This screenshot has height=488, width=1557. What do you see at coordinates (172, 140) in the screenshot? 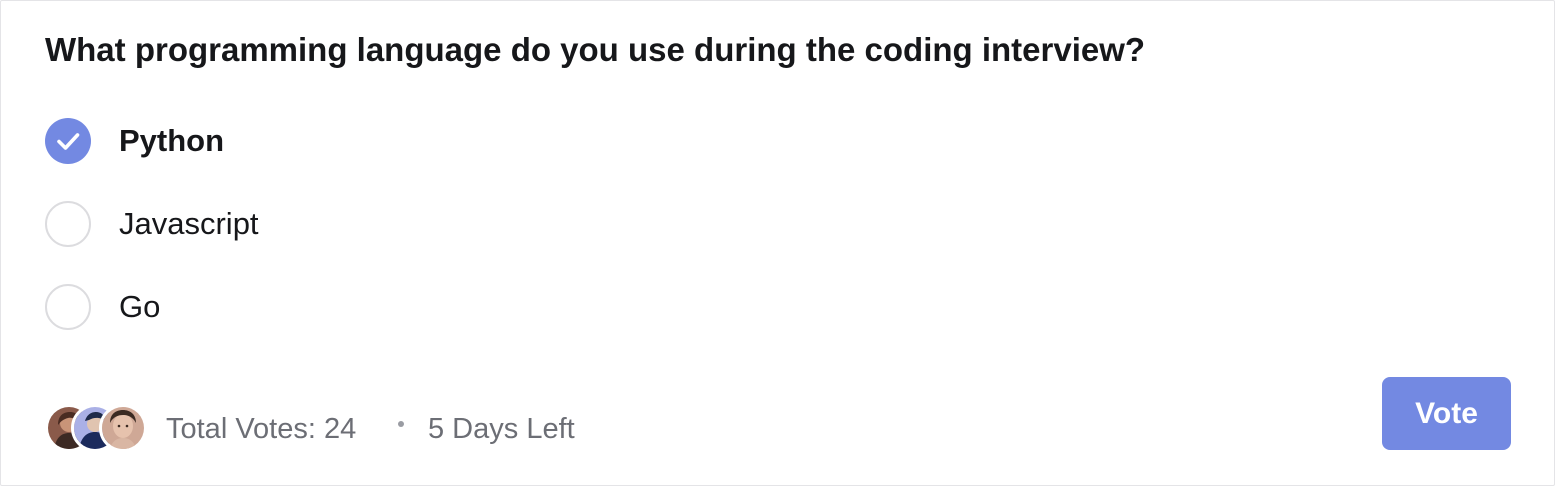
I see `poll-option-label: Python` at bounding box center [172, 140].